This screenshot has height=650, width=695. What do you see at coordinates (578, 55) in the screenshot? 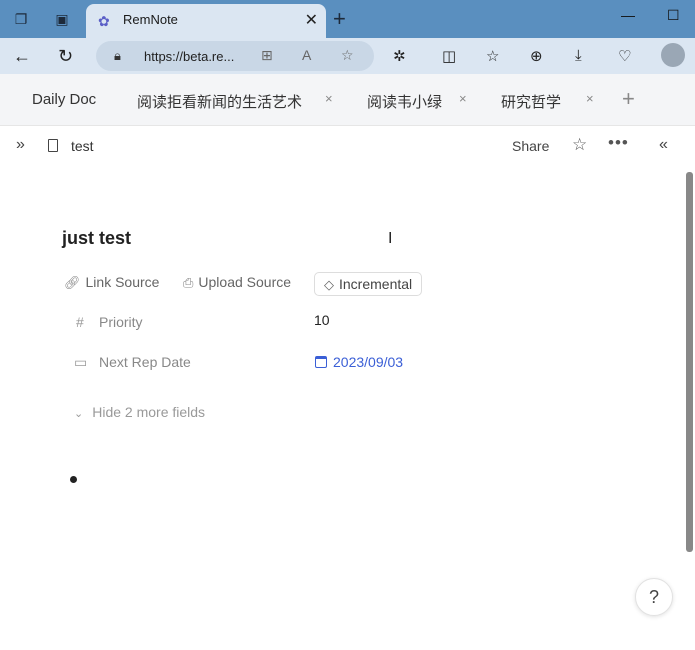
I see `downloads-icon: ⤓` at bounding box center [578, 55].